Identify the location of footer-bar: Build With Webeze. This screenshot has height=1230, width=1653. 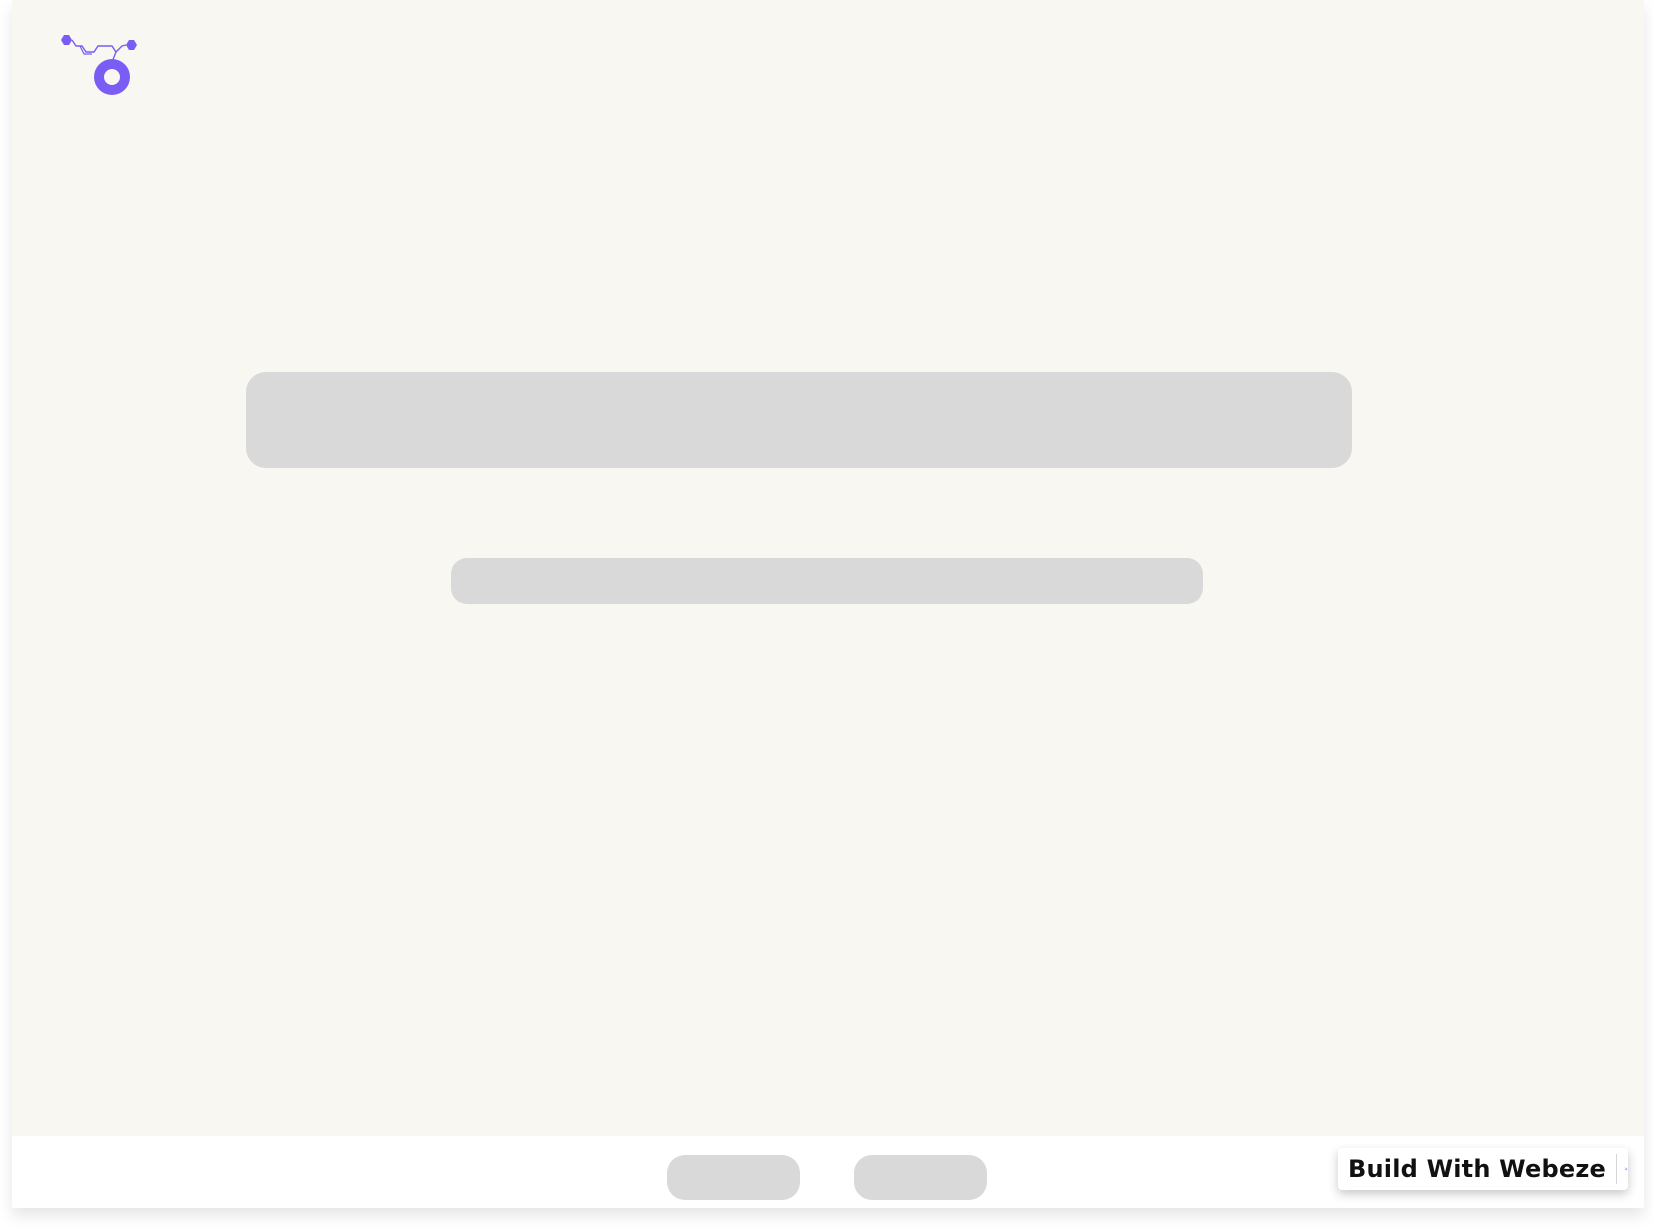
(828, 1172).